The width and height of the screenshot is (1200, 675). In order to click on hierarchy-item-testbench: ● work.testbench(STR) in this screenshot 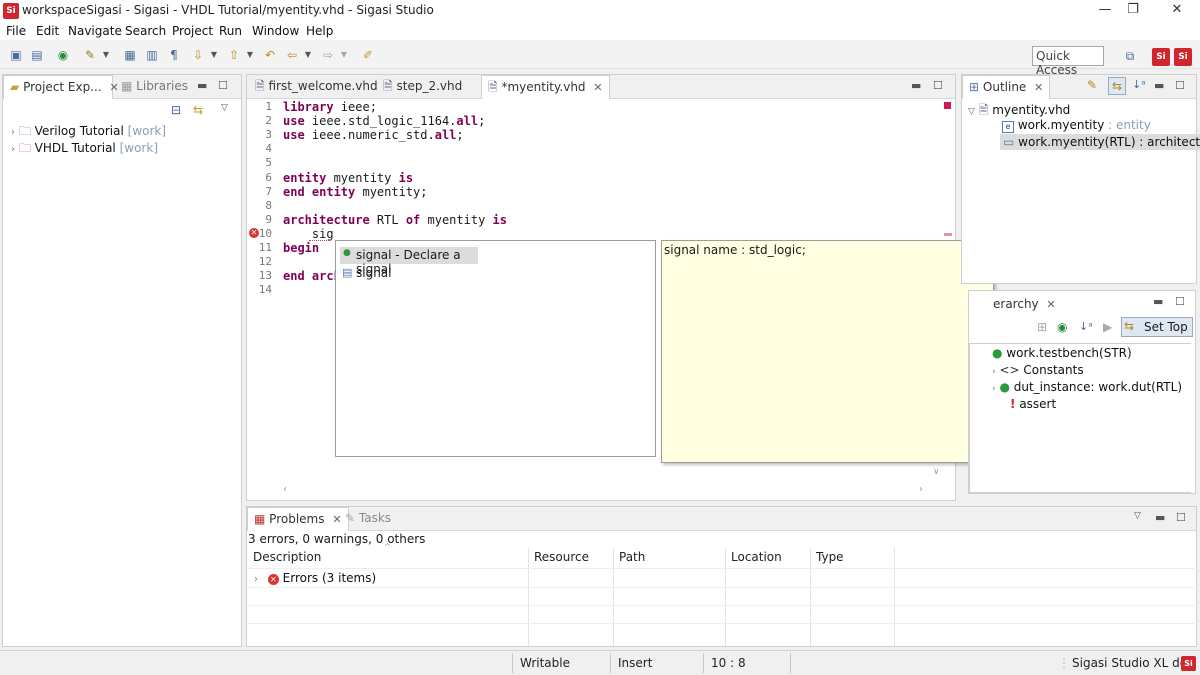, I will do `click(1062, 353)`.